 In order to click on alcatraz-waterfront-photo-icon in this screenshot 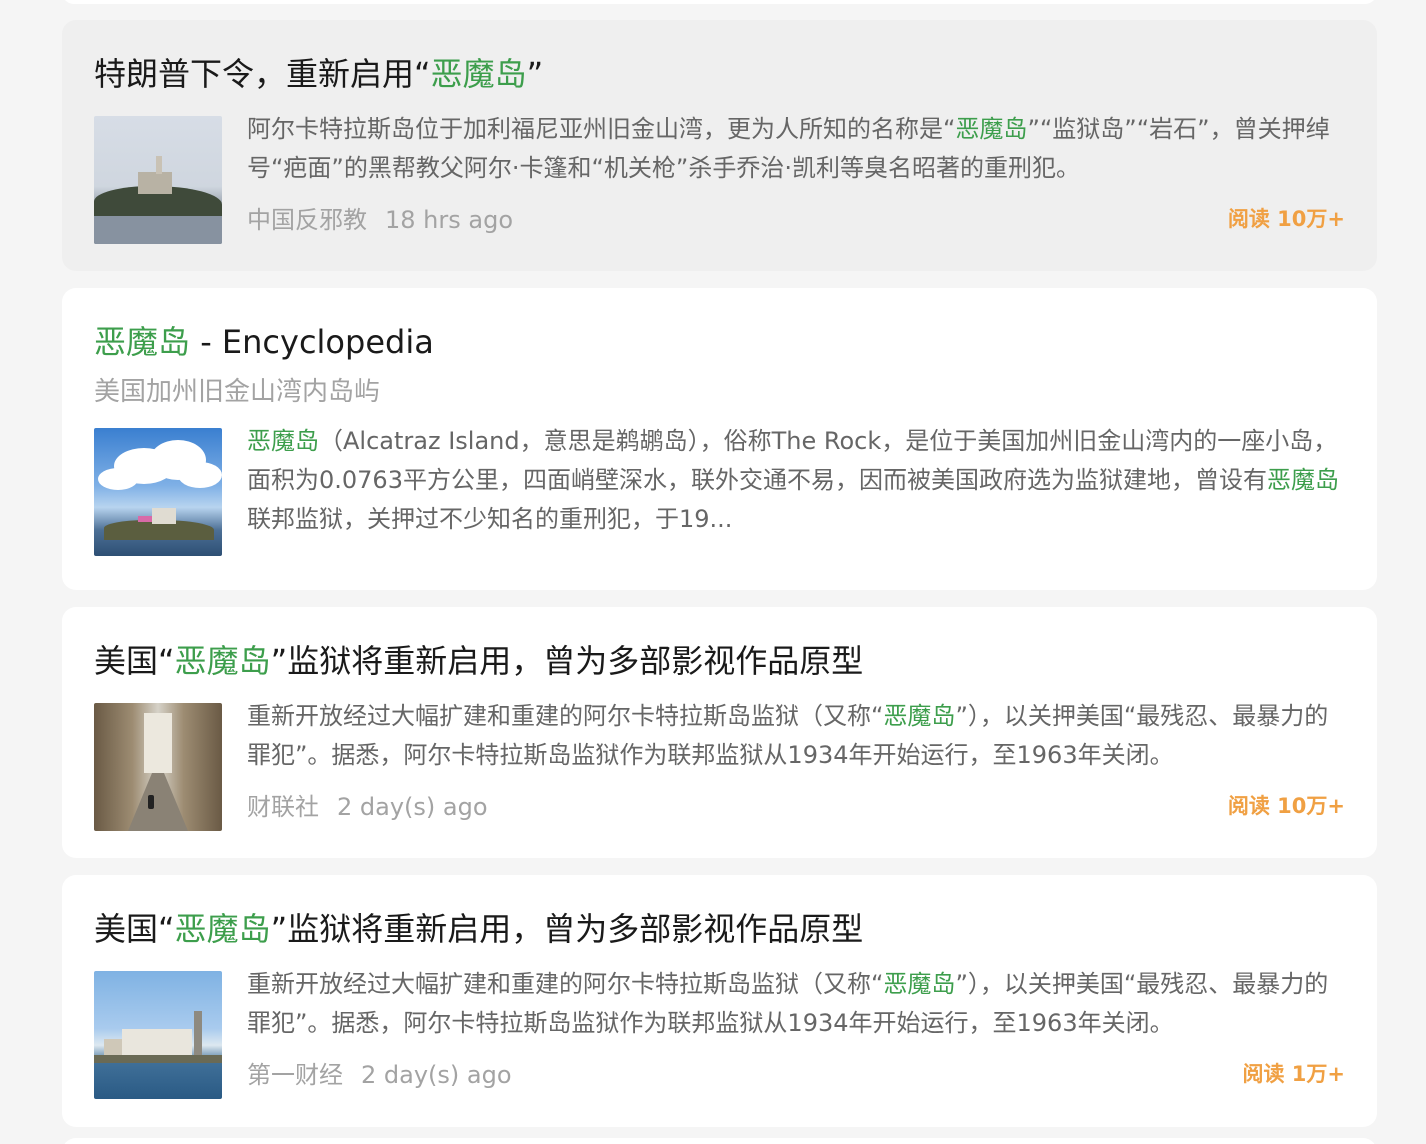, I will do `click(158, 1035)`.